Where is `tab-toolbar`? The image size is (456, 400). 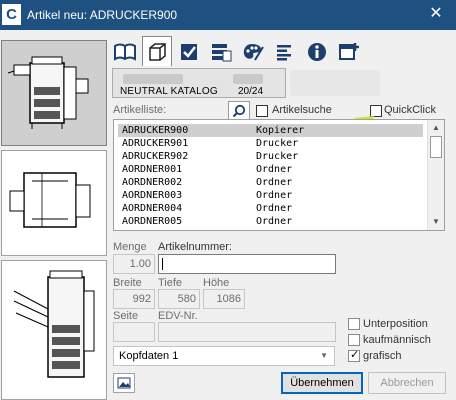
tab-toolbar is located at coordinates (280, 52).